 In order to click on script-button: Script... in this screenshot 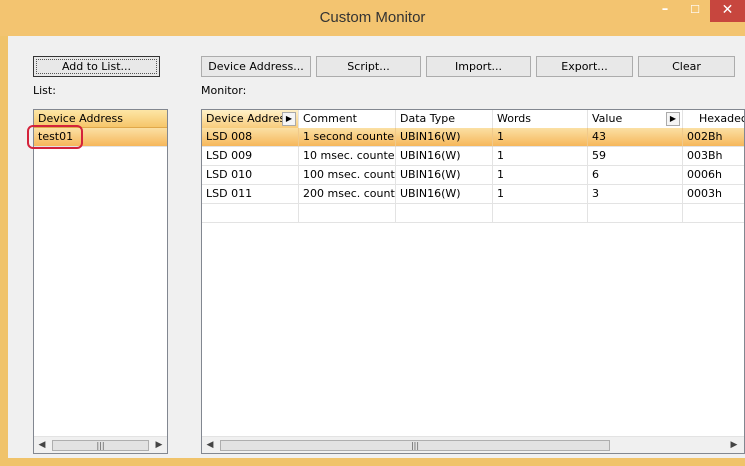, I will do `click(368, 66)`.